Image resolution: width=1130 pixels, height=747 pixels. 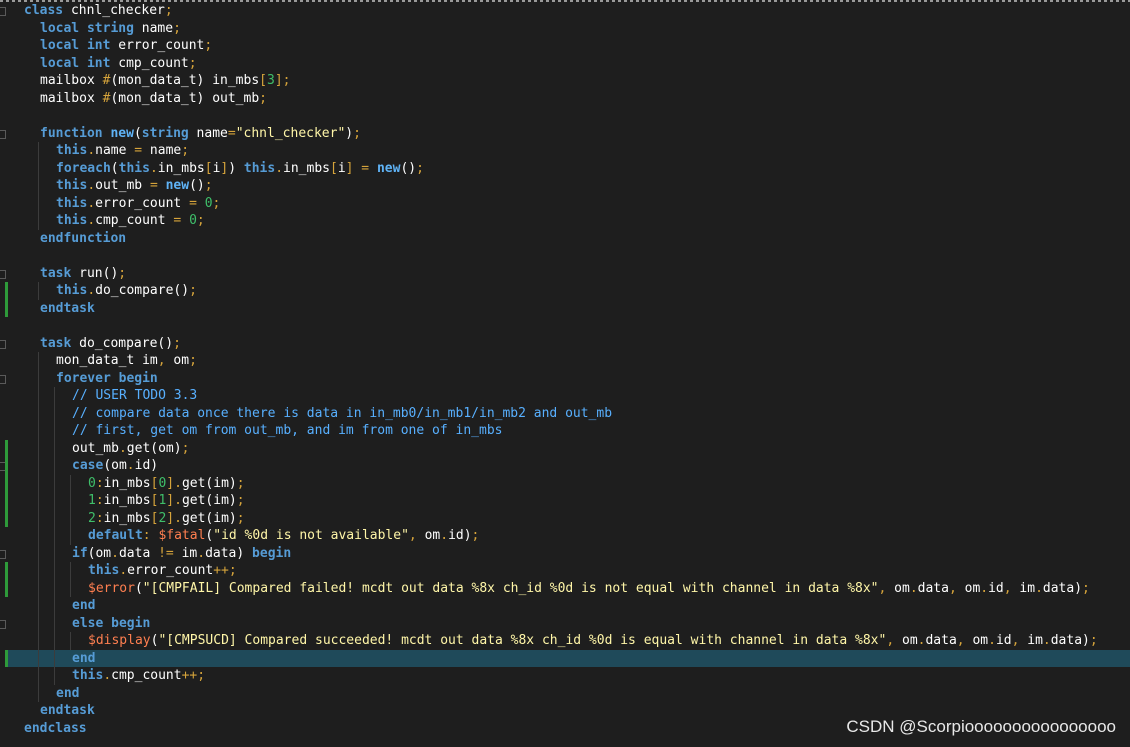 I want to click on code-line: forever begin, so click(x=569, y=378).